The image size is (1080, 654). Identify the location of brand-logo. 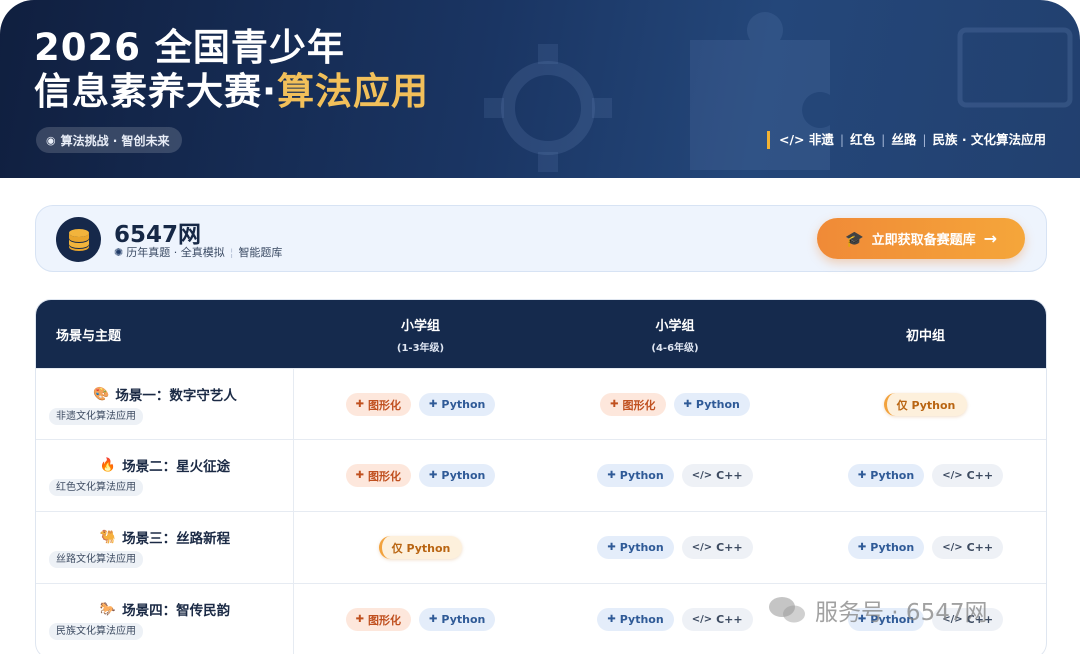
(78, 239).